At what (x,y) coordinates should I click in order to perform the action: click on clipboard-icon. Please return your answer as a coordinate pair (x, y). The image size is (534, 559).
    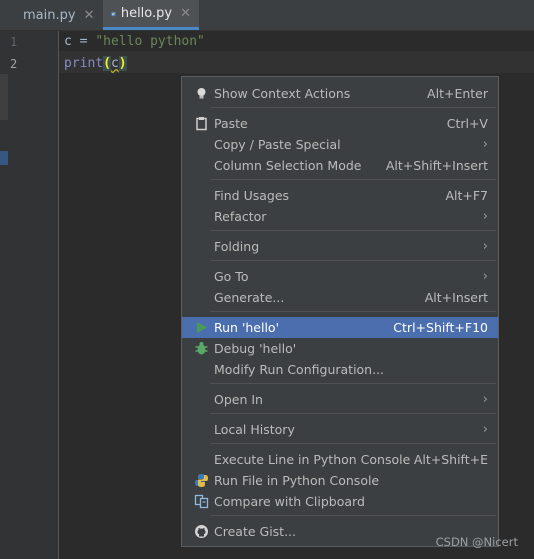
    Looking at the image, I should click on (201, 124).